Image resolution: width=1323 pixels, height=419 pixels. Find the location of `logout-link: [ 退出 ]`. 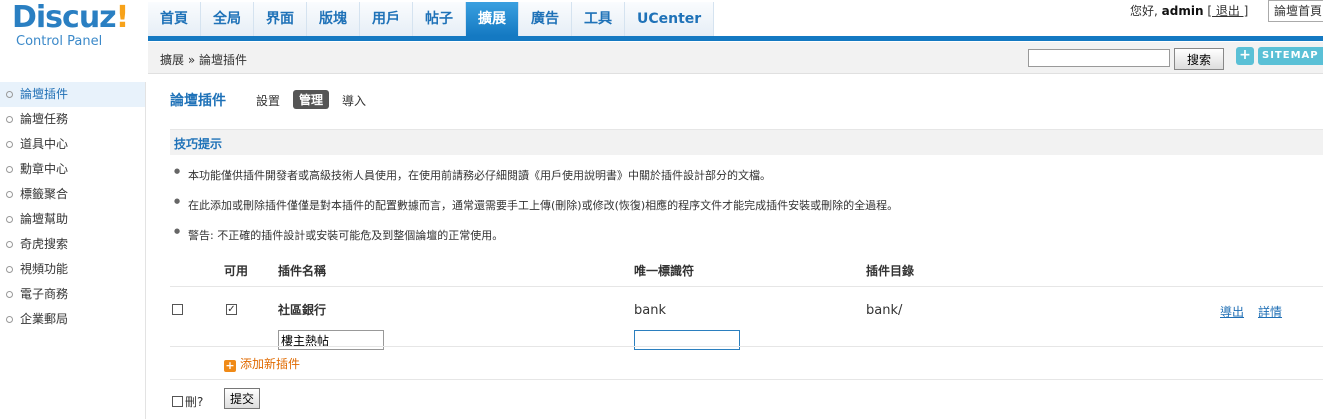

logout-link: [ 退出 ] is located at coordinates (1227, 11).